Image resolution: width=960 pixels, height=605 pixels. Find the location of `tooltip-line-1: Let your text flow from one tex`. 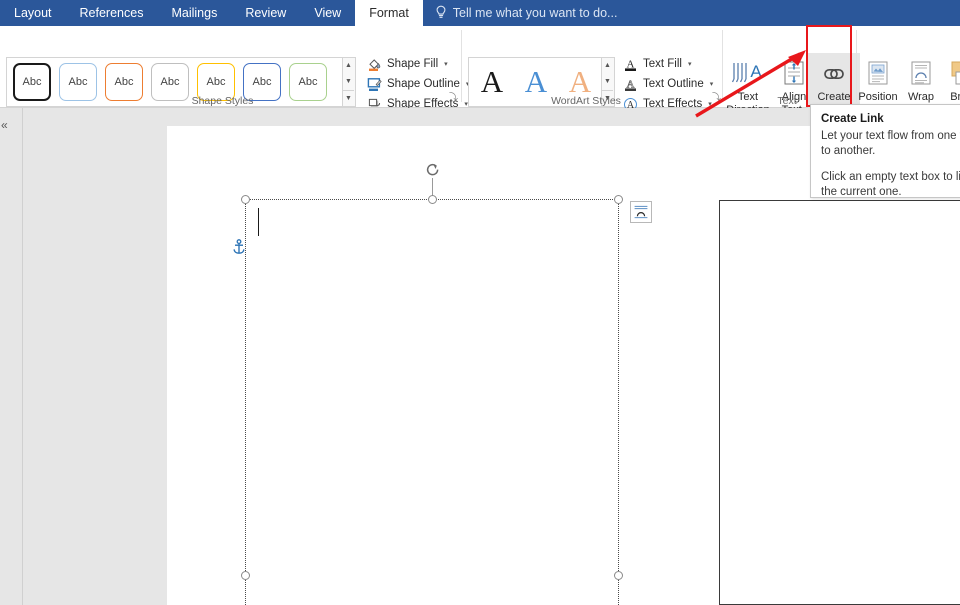

tooltip-line-1: Let your text flow from one tex is located at coordinates (890, 136).